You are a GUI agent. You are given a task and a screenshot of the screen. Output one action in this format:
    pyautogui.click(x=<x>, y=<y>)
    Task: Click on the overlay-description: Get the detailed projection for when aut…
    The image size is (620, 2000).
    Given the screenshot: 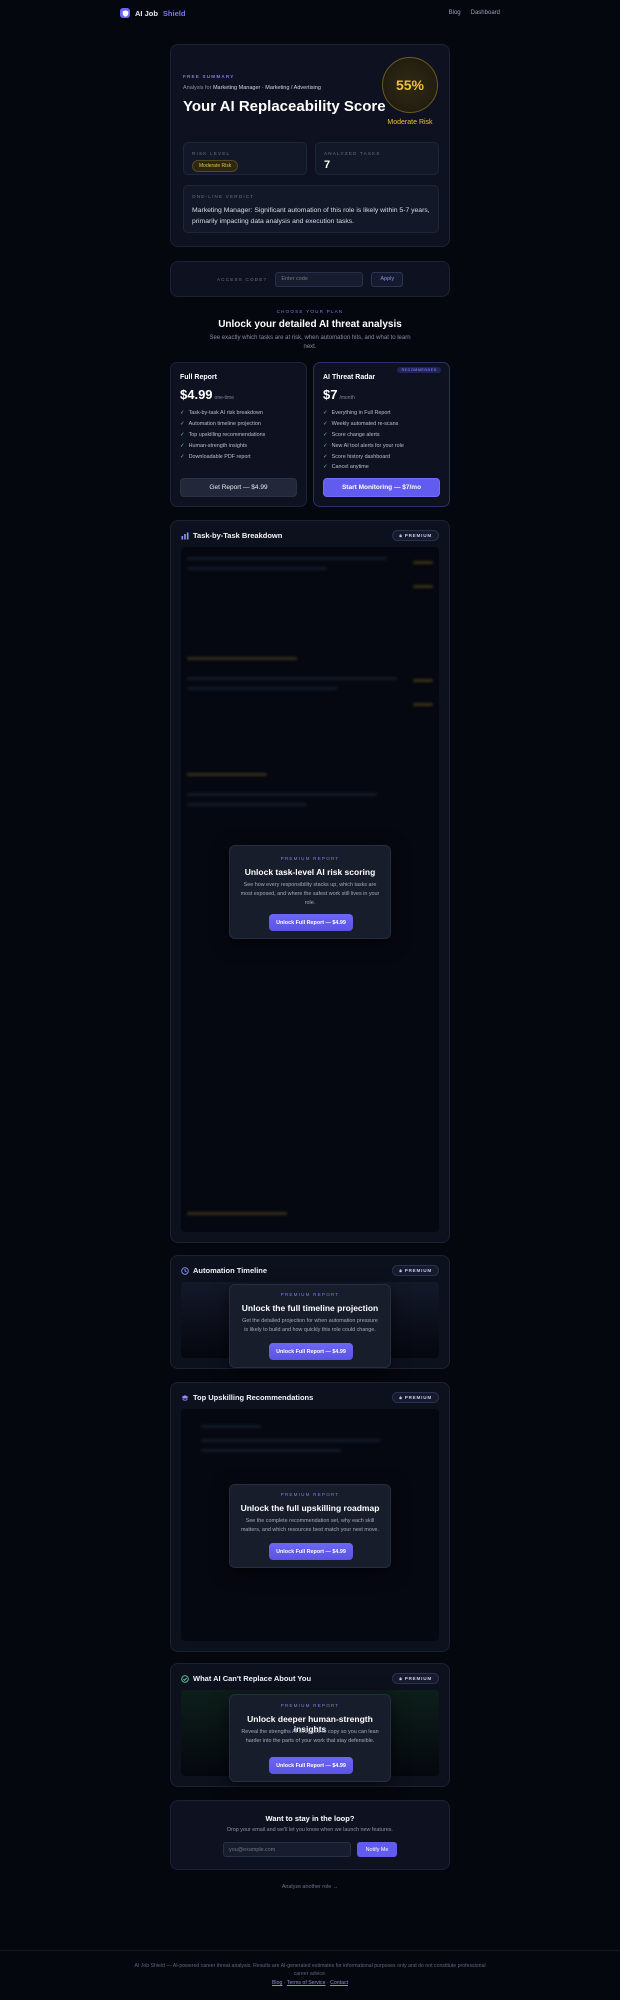 What is the action you would take?
    pyautogui.click(x=310, y=1325)
    